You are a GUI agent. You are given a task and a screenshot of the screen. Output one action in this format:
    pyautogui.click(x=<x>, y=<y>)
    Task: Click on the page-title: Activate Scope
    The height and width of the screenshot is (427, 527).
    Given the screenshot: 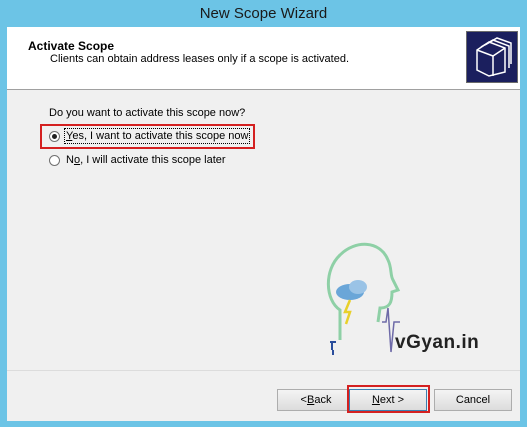 What is the action you would take?
    pyautogui.click(x=71, y=46)
    